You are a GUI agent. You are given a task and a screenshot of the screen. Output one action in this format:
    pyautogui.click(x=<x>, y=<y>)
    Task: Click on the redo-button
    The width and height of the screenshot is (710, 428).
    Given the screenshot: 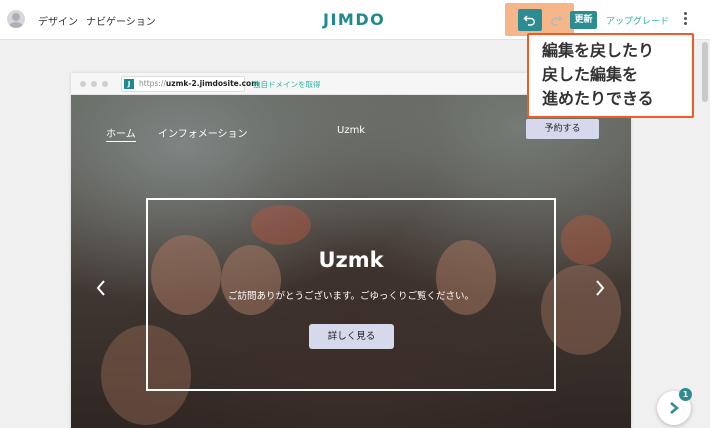 What is the action you would take?
    pyautogui.click(x=555, y=20)
    